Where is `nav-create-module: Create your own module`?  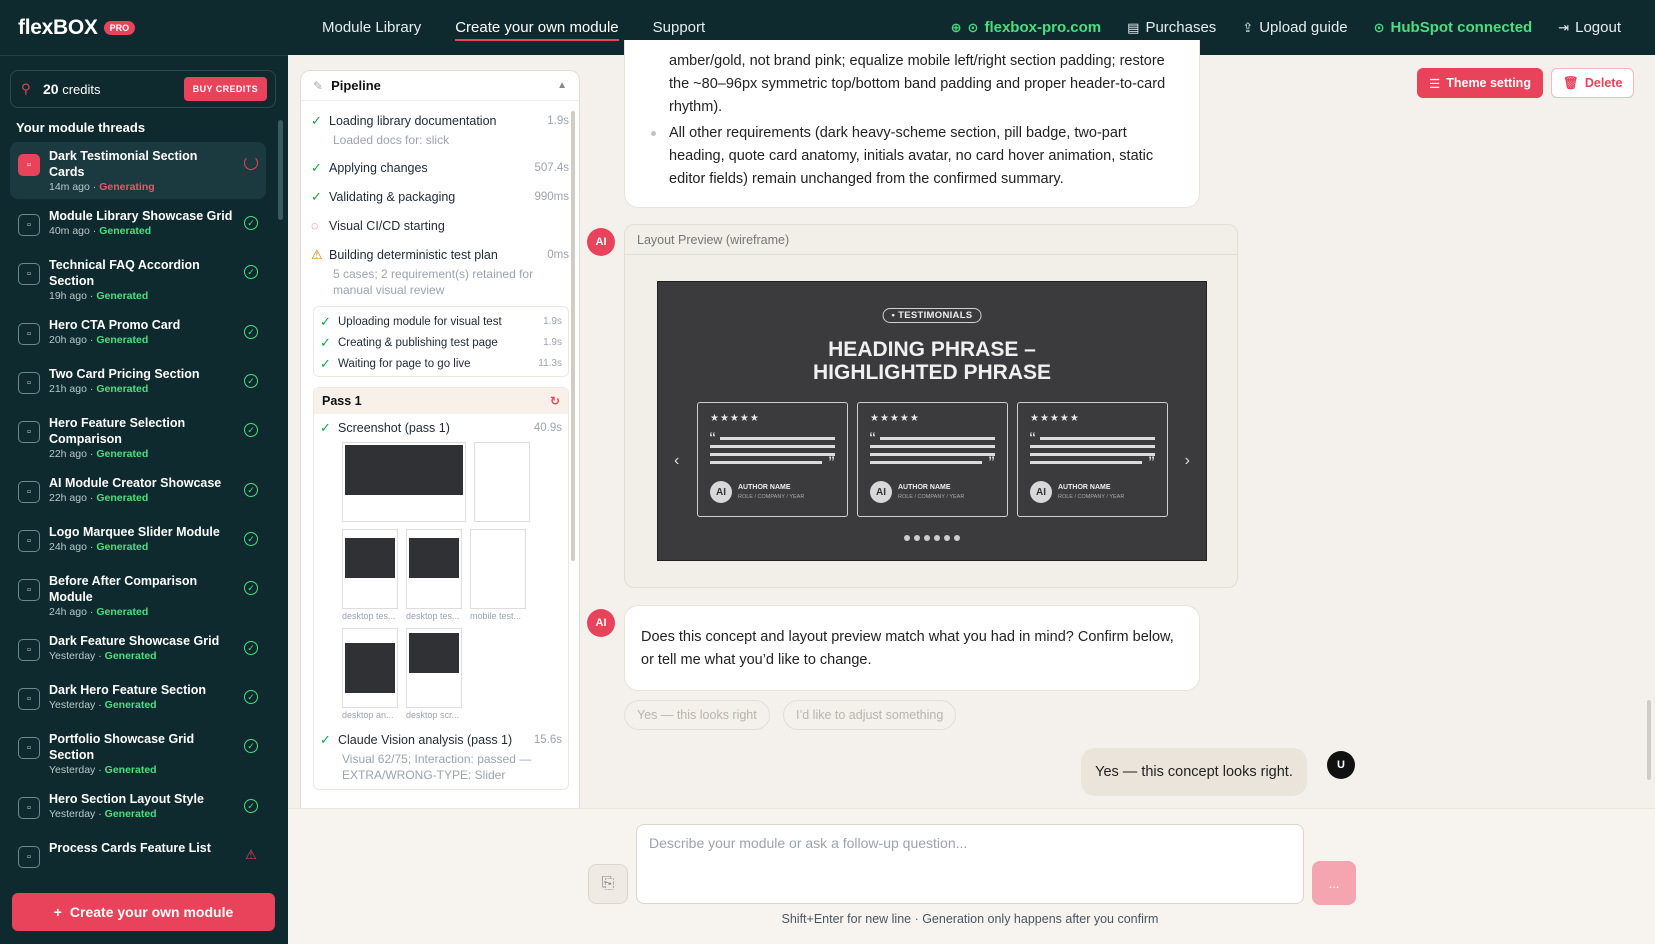 nav-create-module: Create your own module is located at coordinates (537, 27).